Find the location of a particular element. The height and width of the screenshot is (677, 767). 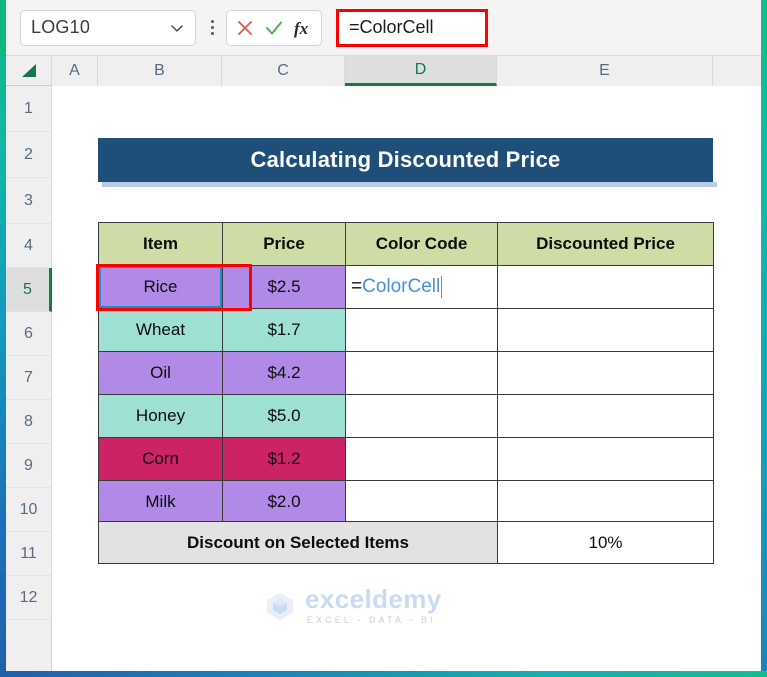

formula-equals-sign: = is located at coordinates (357, 286).